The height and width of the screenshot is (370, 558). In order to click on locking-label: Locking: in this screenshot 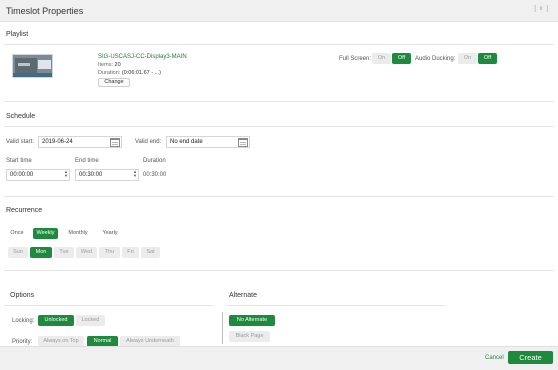, I will do `click(23, 321)`.